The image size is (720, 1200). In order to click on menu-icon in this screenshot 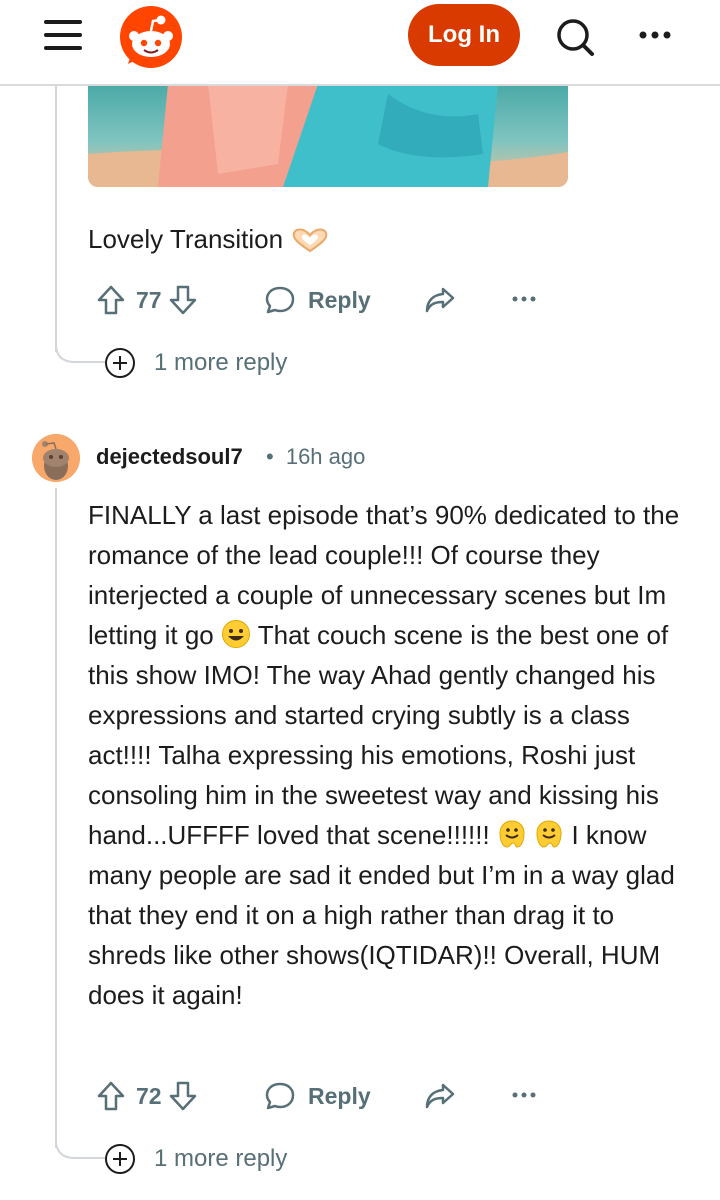, I will do `click(64, 35)`.